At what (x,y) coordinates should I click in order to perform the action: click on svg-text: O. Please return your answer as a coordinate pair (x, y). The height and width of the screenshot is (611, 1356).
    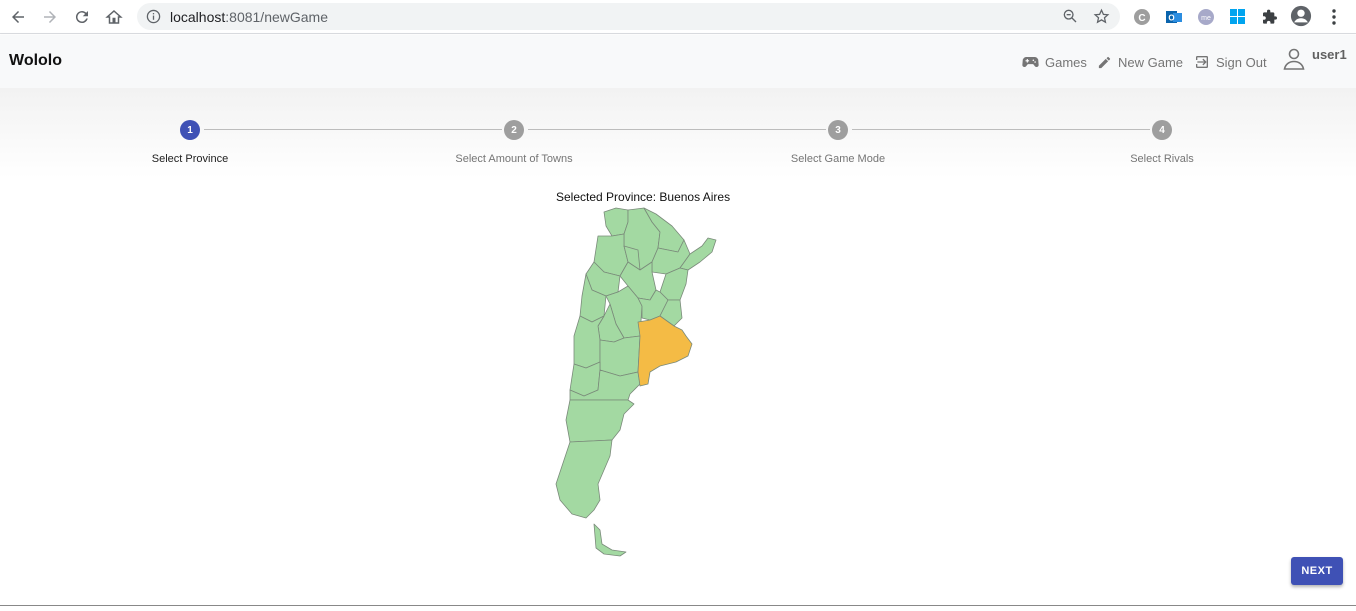
    Looking at the image, I should click on (1171, 18).